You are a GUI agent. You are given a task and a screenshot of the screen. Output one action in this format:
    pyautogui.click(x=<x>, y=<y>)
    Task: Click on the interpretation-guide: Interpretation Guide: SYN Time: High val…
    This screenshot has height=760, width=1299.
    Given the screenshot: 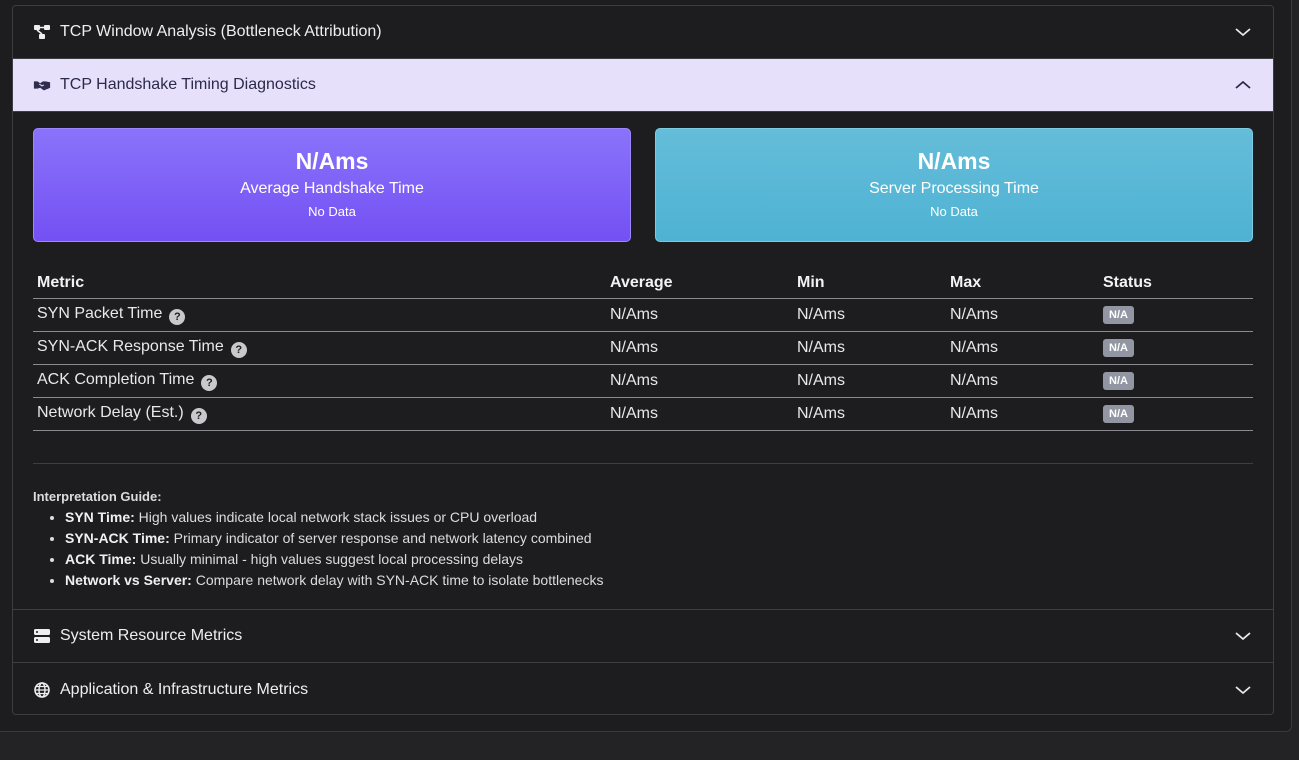 What is the action you would take?
    pyautogui.click(x=643, y=538)
    